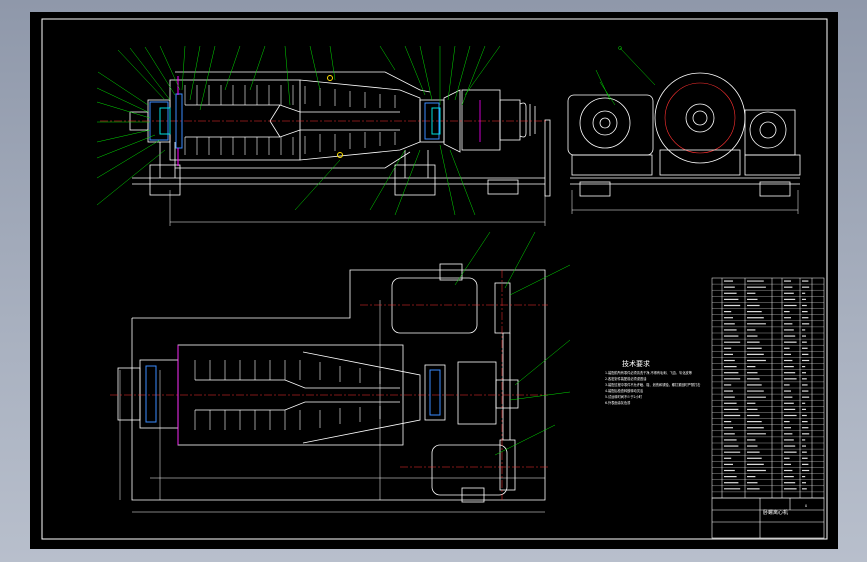 Image resolution: width=867 pixels, height=562 pixels. I want to click on parts-list, so click(768, 388).